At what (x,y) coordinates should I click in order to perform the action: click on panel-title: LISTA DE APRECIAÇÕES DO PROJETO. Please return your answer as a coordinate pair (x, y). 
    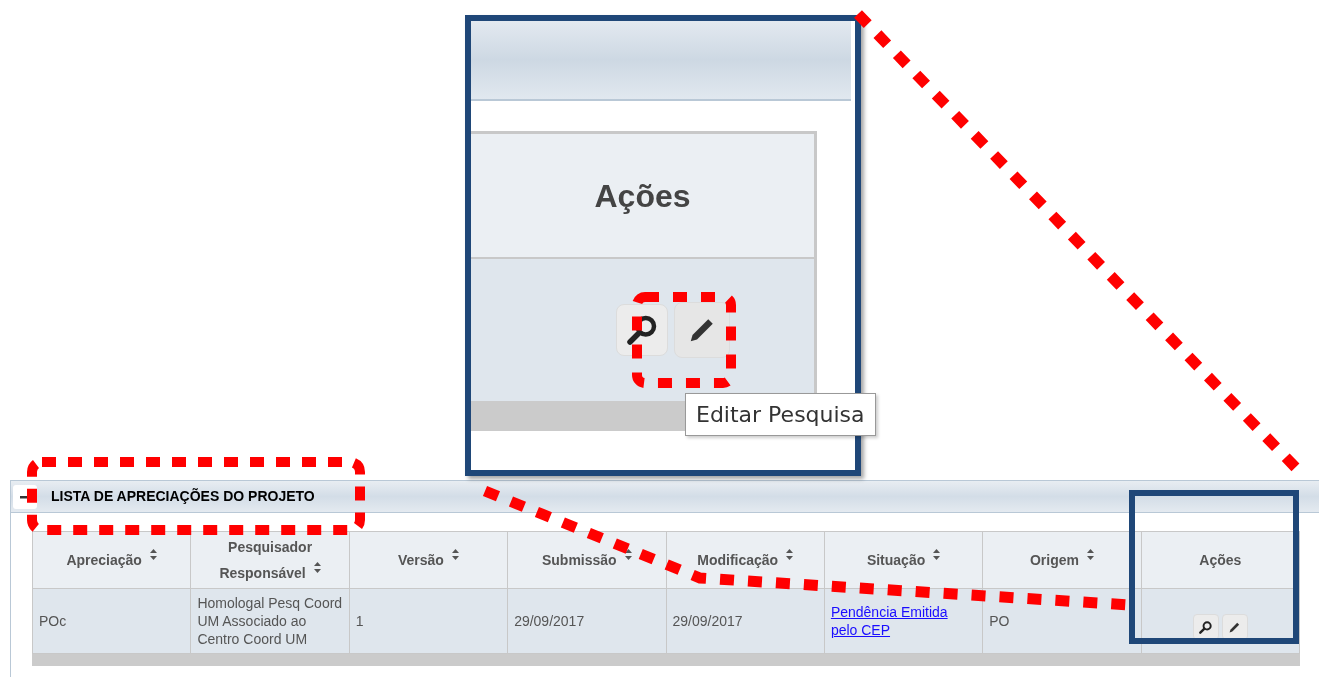
    Looking at the image, I should click on (183, 496).